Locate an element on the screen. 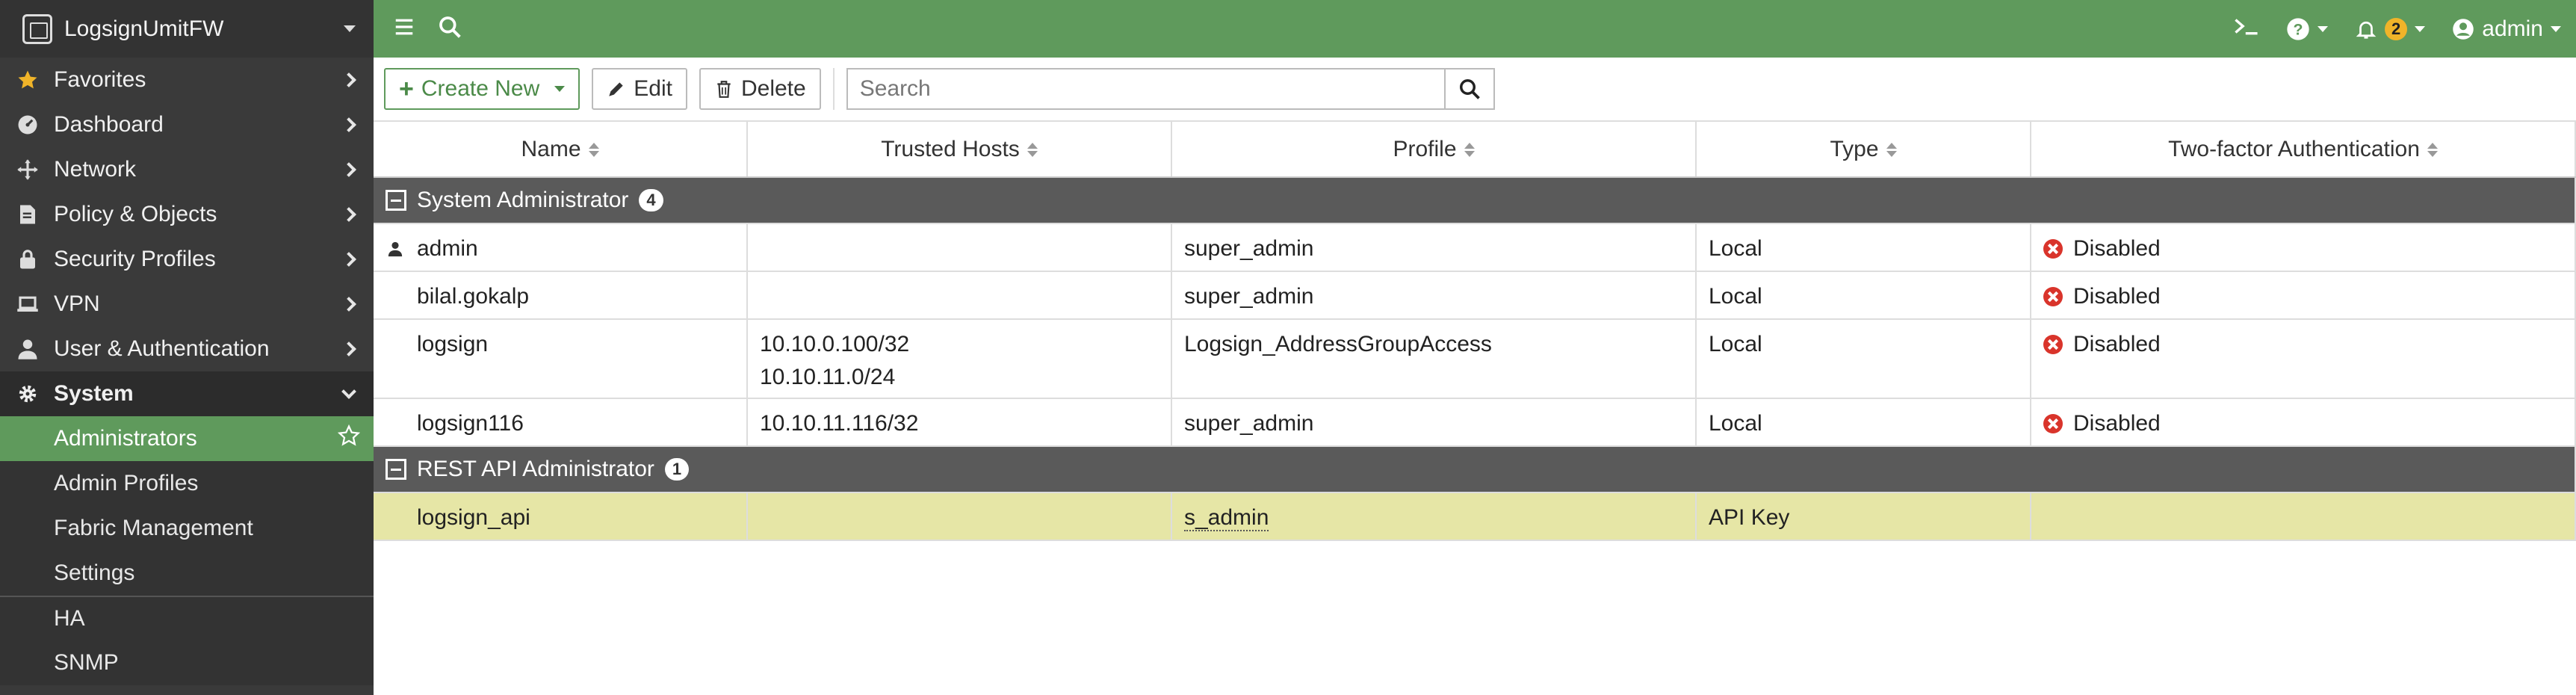 The height and width of the screenshot is (695, 2576). device-logo-icon is located at coordinates (37, 28).